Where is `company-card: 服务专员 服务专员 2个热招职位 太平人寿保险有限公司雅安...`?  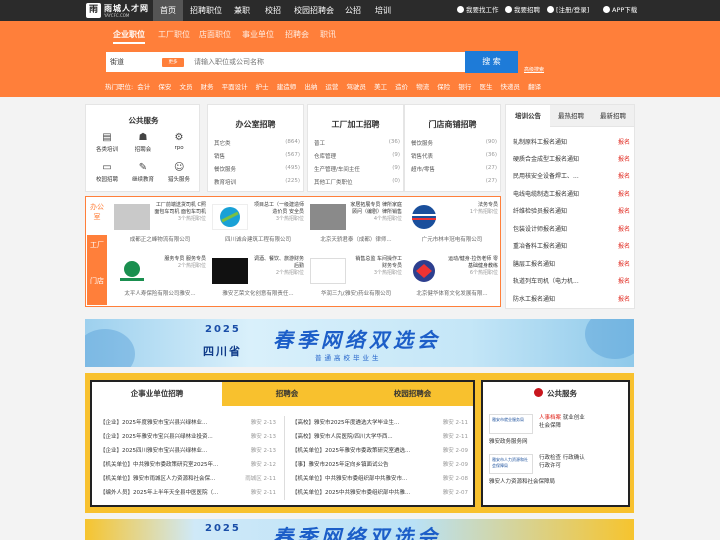 company-card: 服务专员 服务专员 2个热招职位 太平人寿保险有限公司雅安... is located at coordinates (160, 278).